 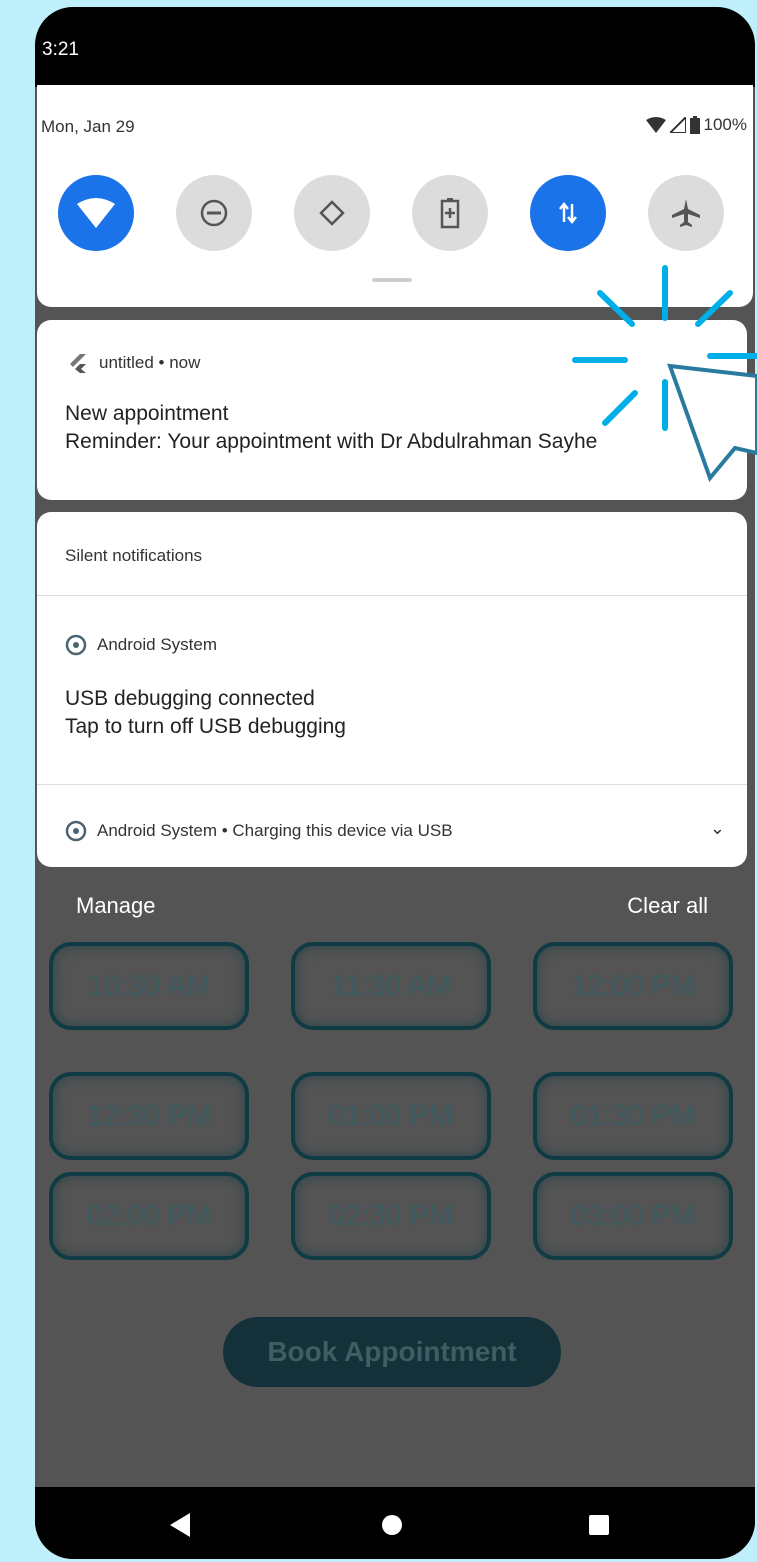 I want to click on auto-rotate-tile, so click(x=332, y=213).